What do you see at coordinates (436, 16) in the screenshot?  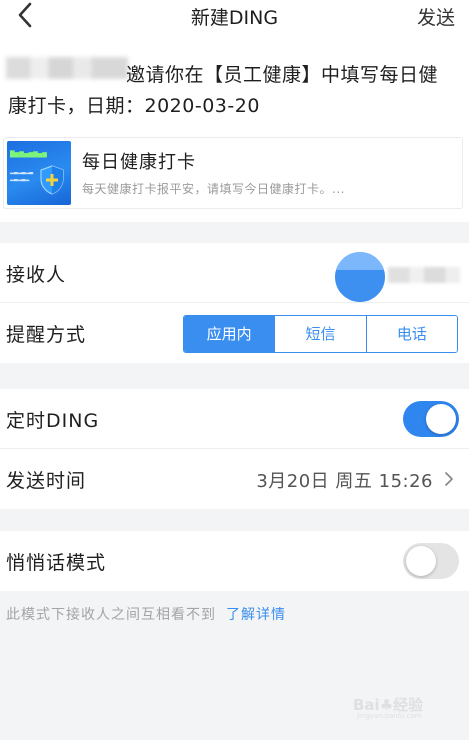 I see `send-button: 发送` at bounding box center [436, 16].